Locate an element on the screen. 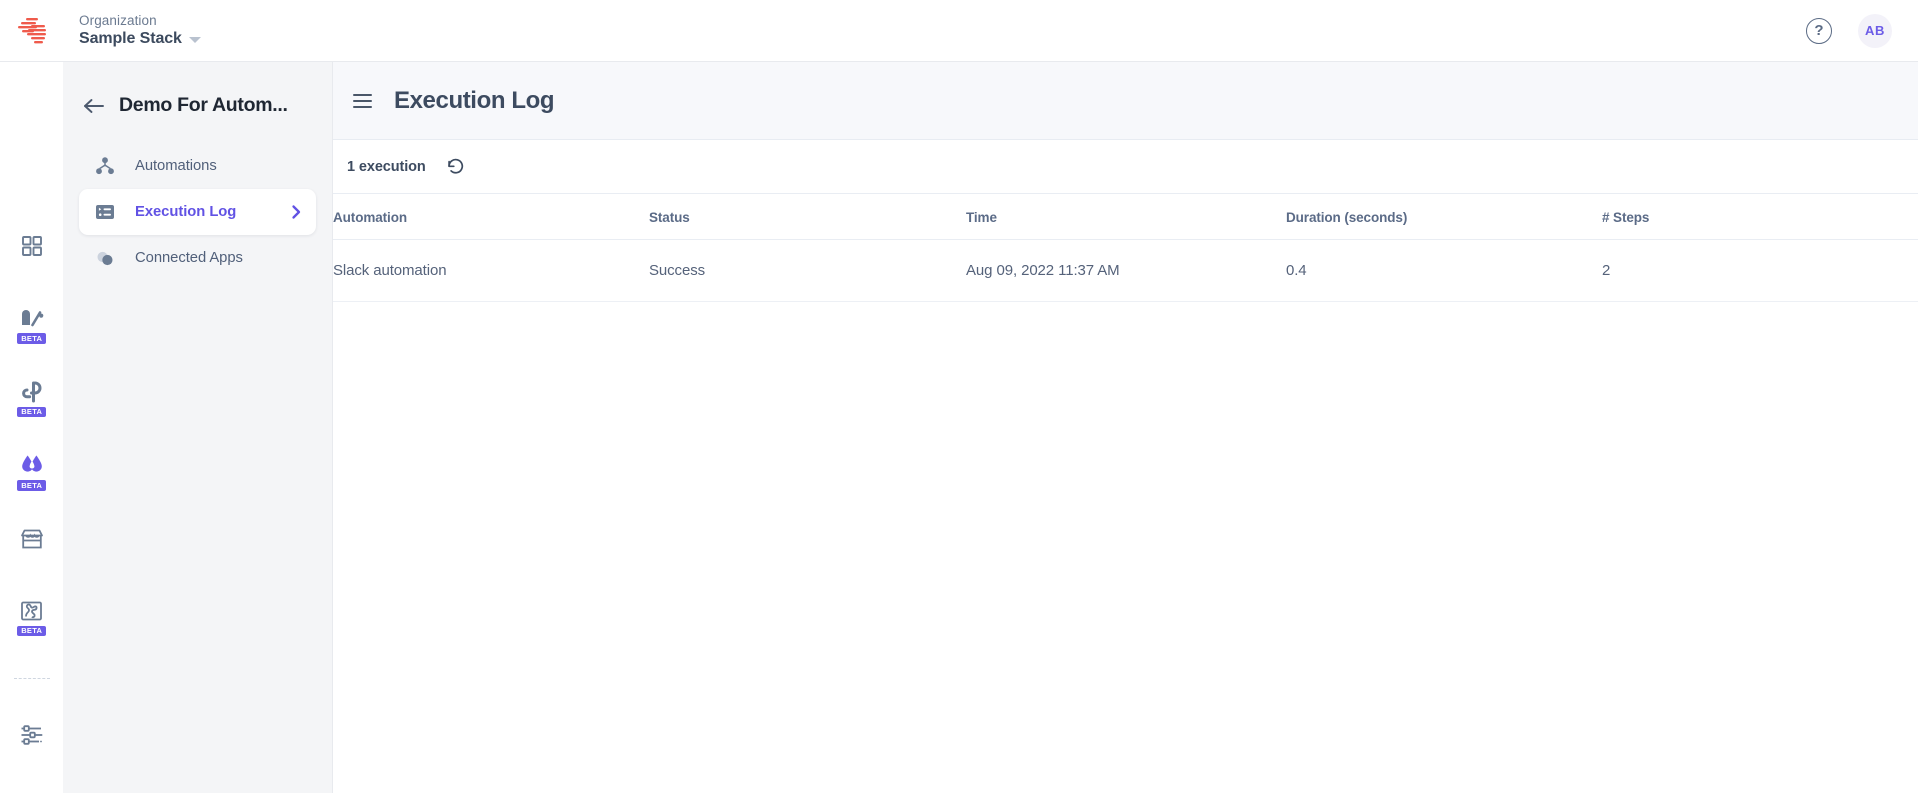 This screenshot has height=793, width=1918. hamburger-menu-icon is located at coordinates (362, 100).